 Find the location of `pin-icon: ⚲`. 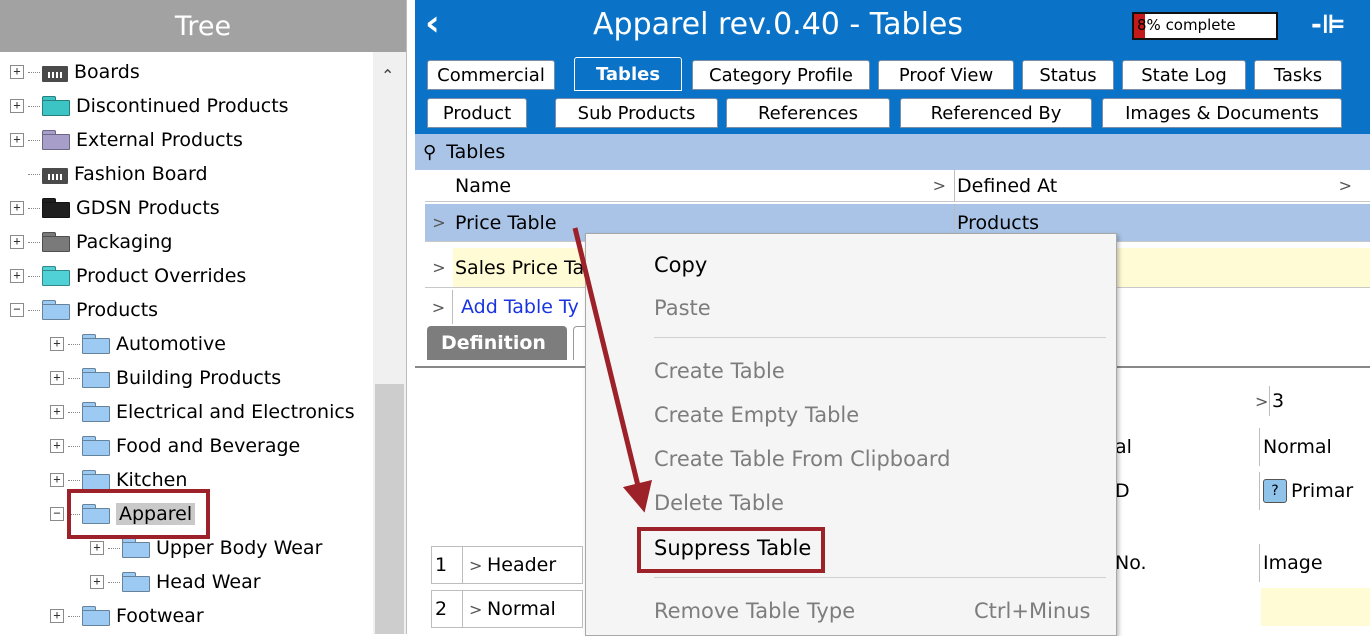

pin-icon: ⚲ is located at coordinates (429, 152).